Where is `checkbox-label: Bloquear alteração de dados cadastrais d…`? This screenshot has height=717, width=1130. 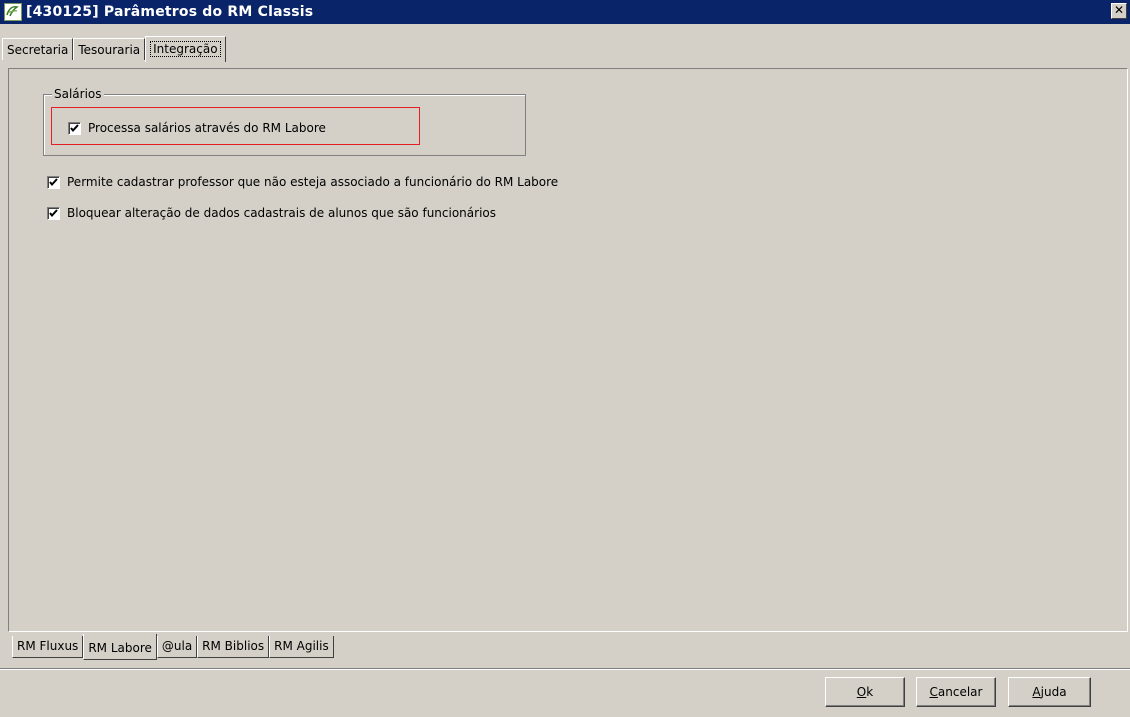 checkbox-label: Bloquear alteração de dados cadastrais d… is located at coordinates (281, 213).